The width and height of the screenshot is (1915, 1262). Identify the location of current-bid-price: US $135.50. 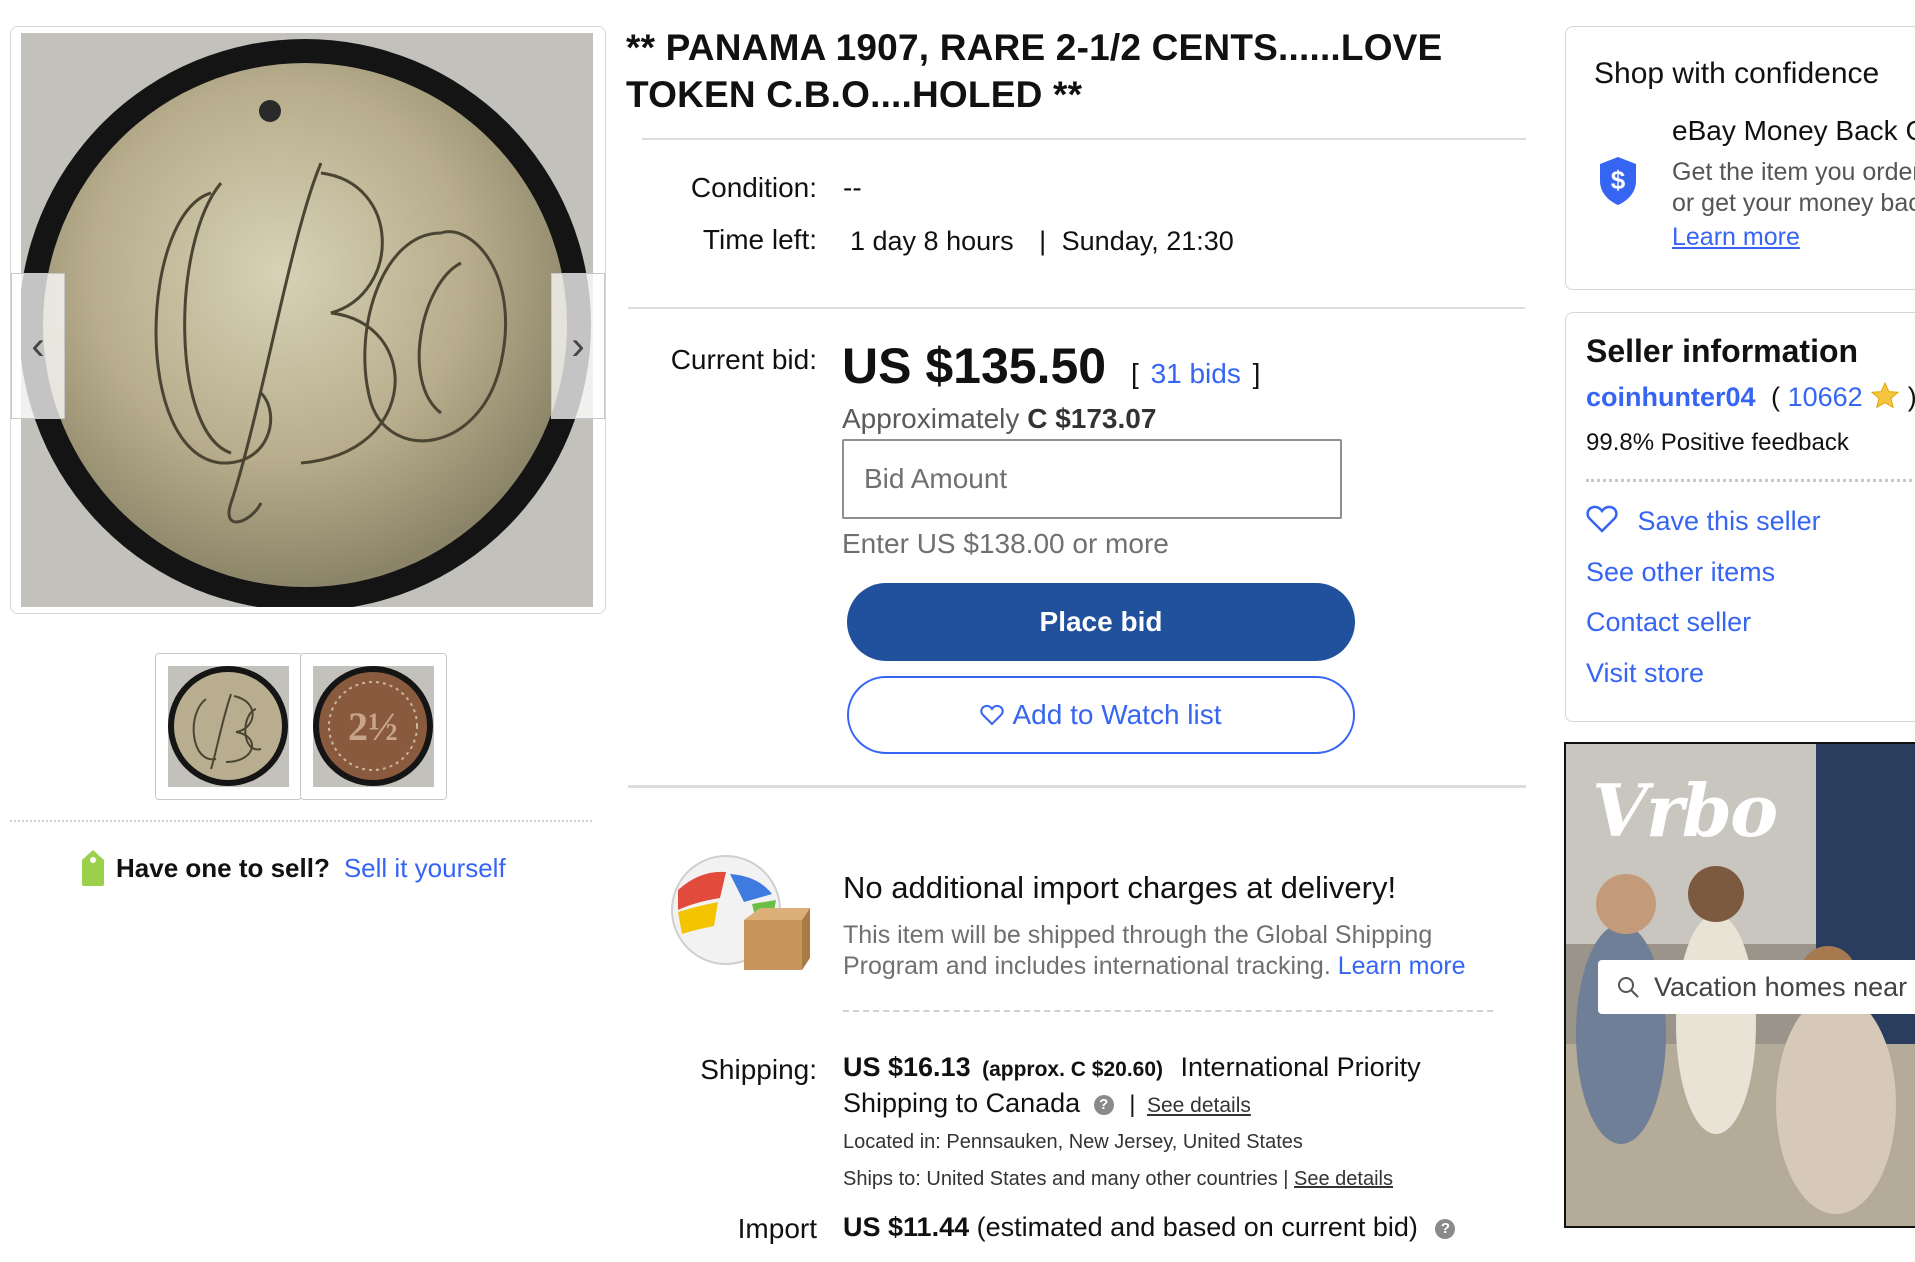
(974, 366).